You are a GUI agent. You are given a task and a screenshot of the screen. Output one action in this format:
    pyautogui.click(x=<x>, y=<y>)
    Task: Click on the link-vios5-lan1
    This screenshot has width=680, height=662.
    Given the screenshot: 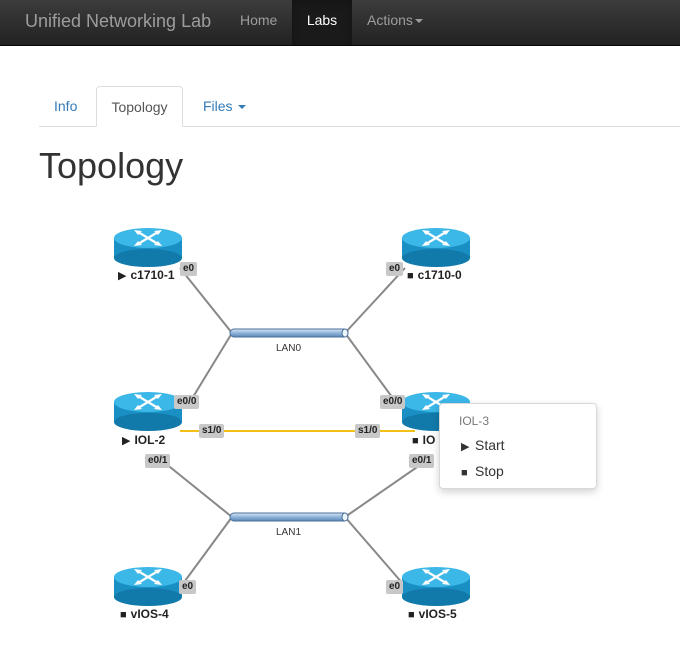 What is the action you would take?
    pyautogui.click(x=374, y=551)
    